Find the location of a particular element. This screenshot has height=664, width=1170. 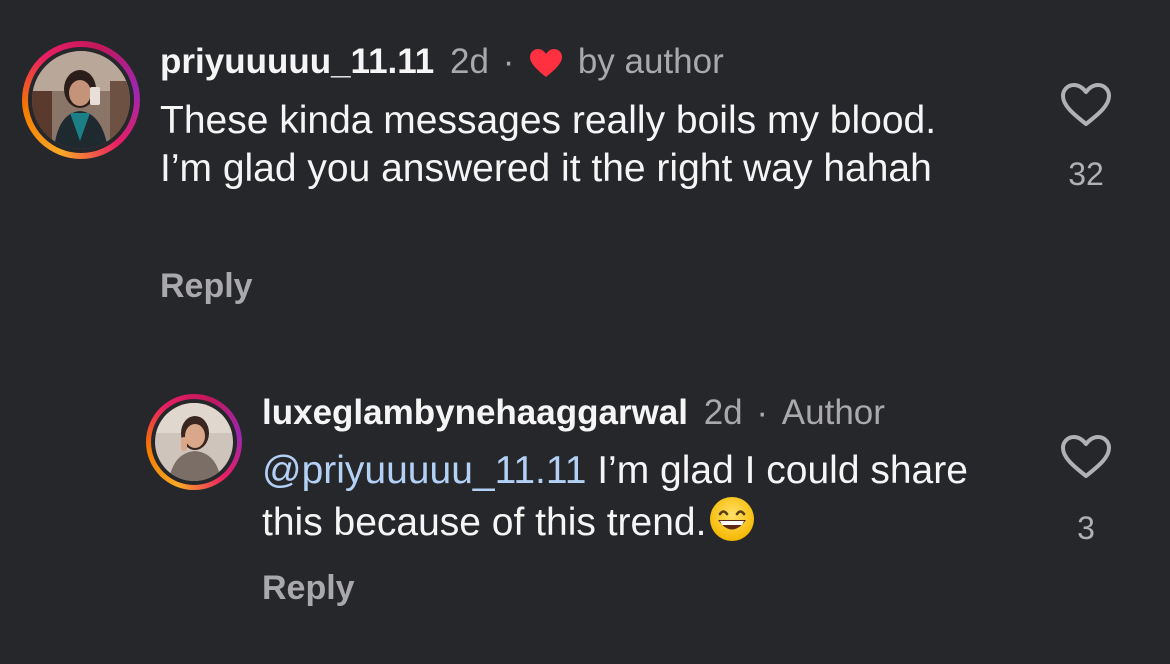

mention-link: @priyuuuuu_11.11 is located at coordinates (424, 470).